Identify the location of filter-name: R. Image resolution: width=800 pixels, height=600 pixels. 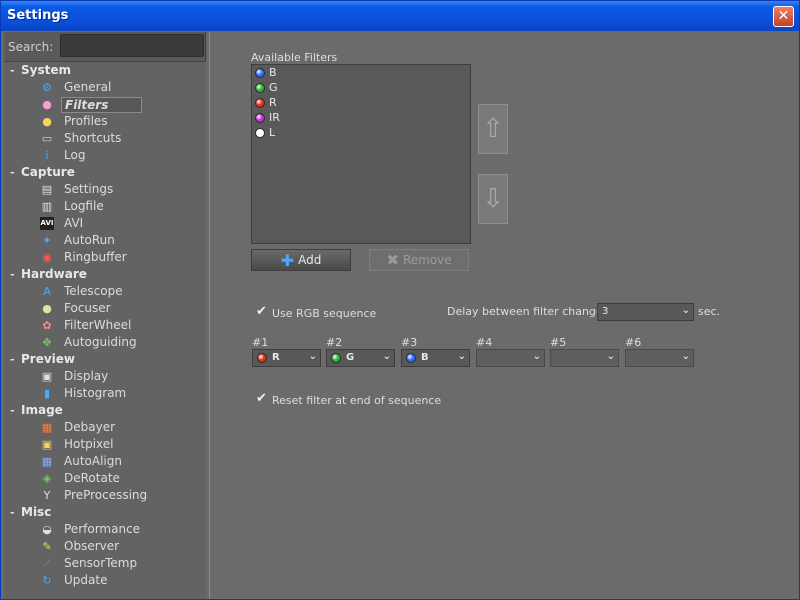
(273, 102).